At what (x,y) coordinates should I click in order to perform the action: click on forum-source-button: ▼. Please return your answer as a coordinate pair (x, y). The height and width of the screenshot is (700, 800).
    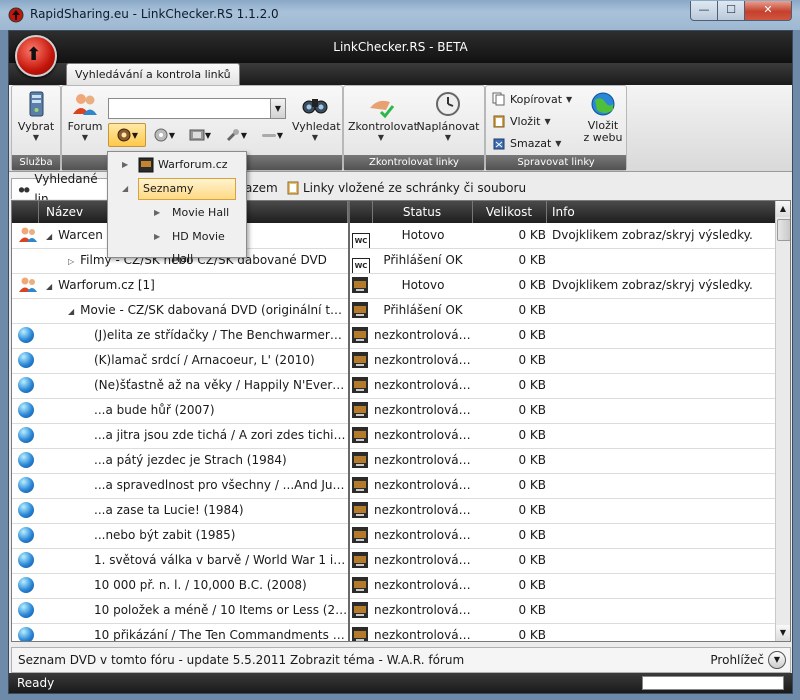
    Looking at the image, I should click on (127, 135).